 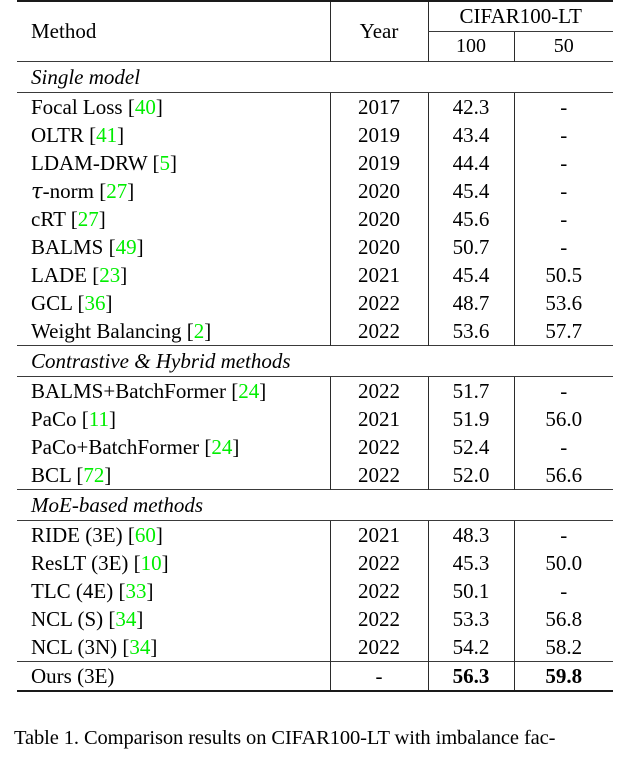 I want to click on citation-number: 23, so click(x=109, y=275).